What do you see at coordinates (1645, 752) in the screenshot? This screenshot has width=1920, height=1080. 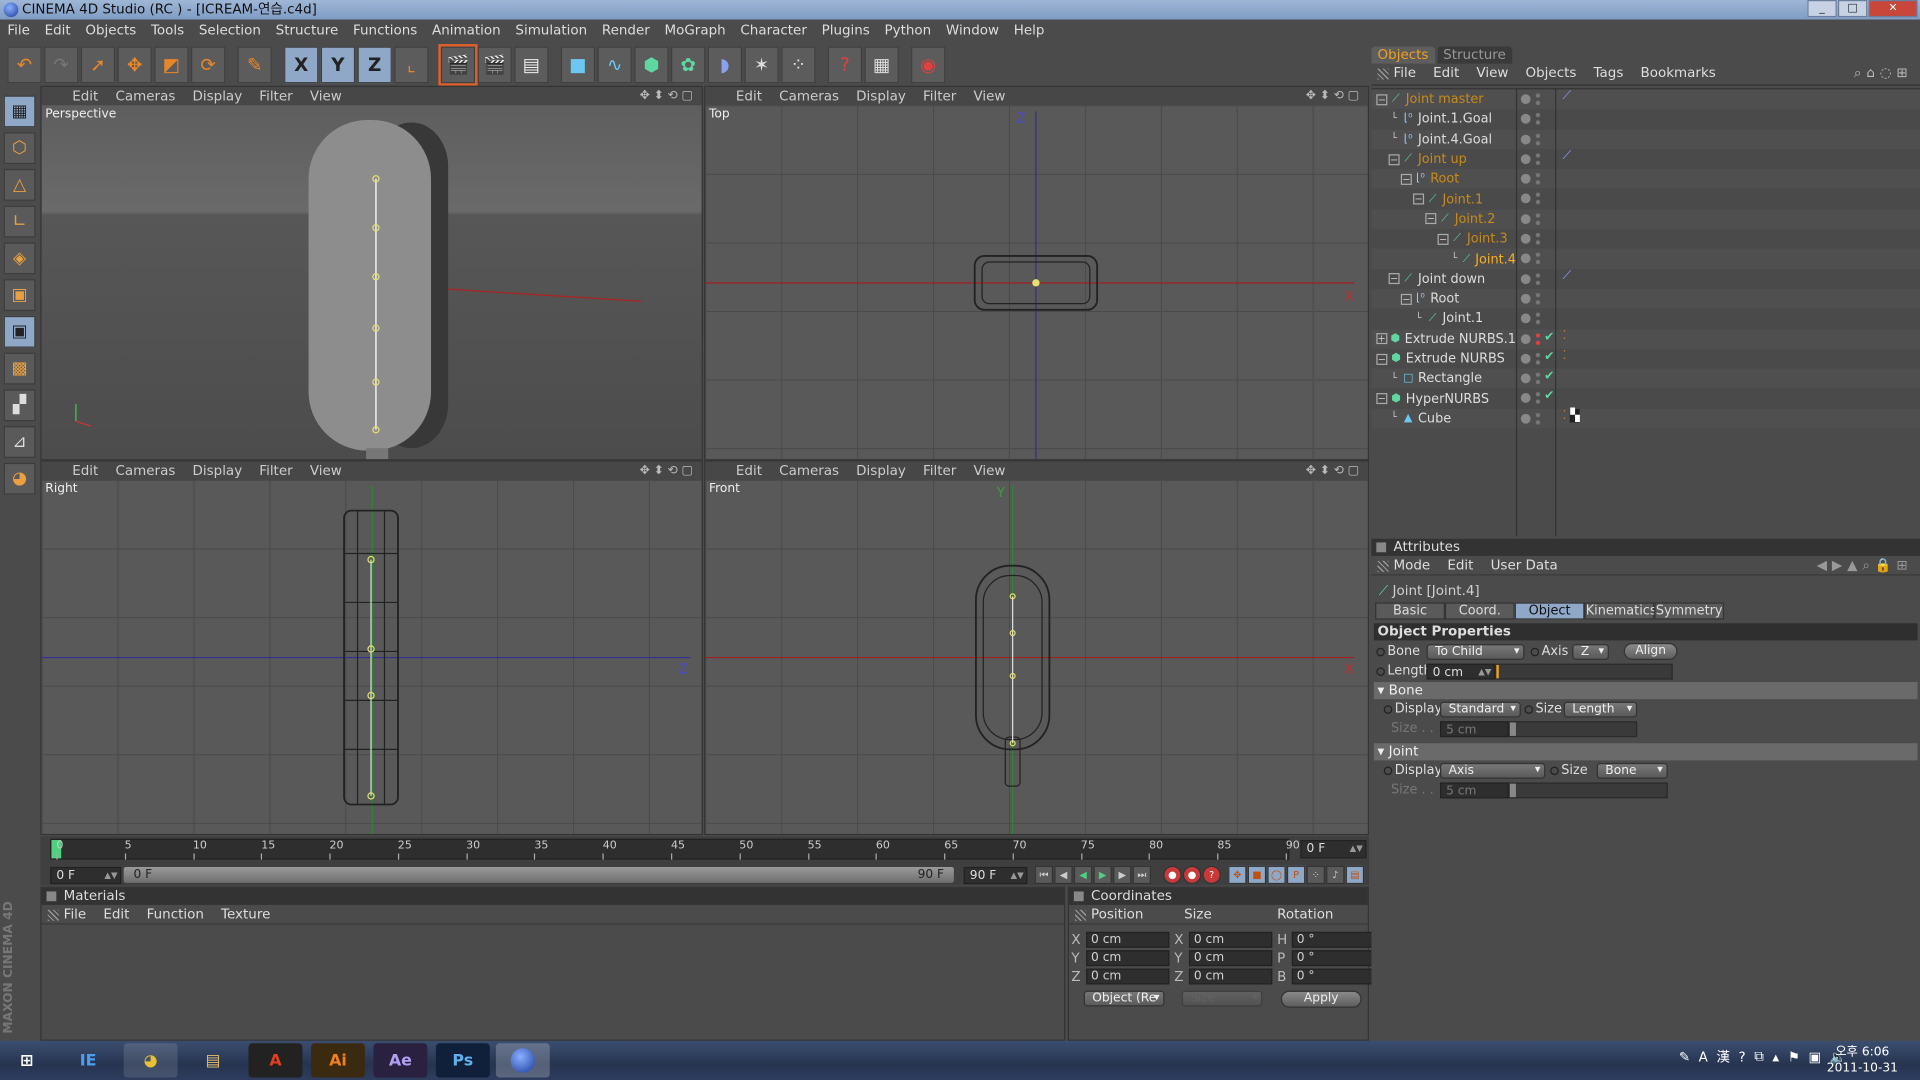 I see `joint-group-heading: ▾ Joint` at bounding box center [1645, 752].